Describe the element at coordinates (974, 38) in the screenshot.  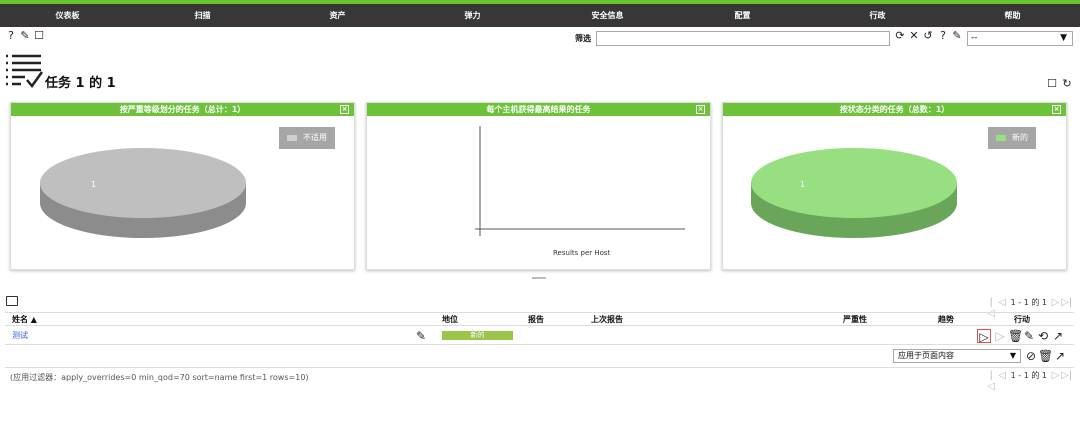
I see `filter-select-value: --` at that location.